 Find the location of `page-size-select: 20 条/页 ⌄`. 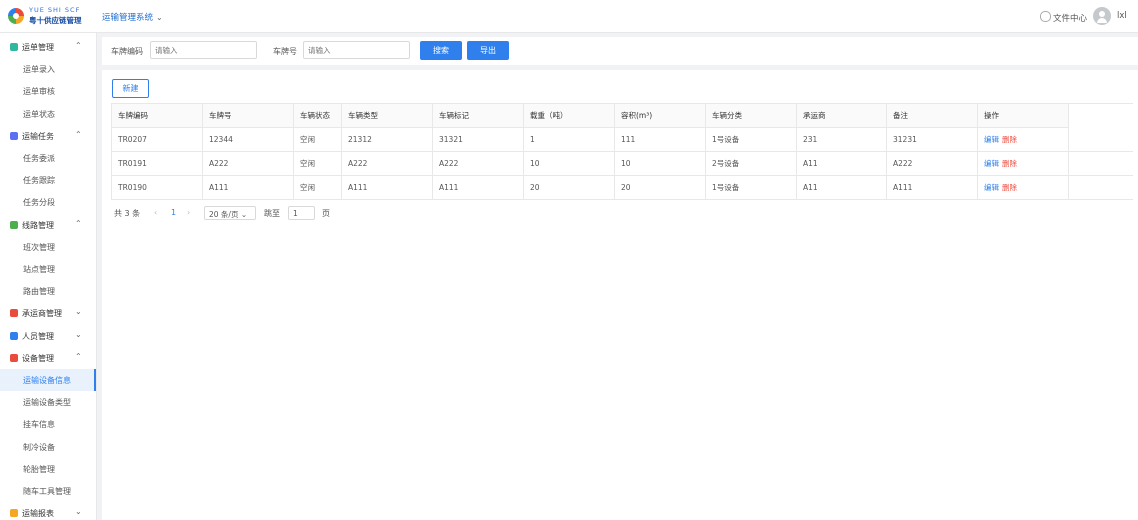

page-size-select: 20 条/页 ⌄ is located at coordinates (230, 213).